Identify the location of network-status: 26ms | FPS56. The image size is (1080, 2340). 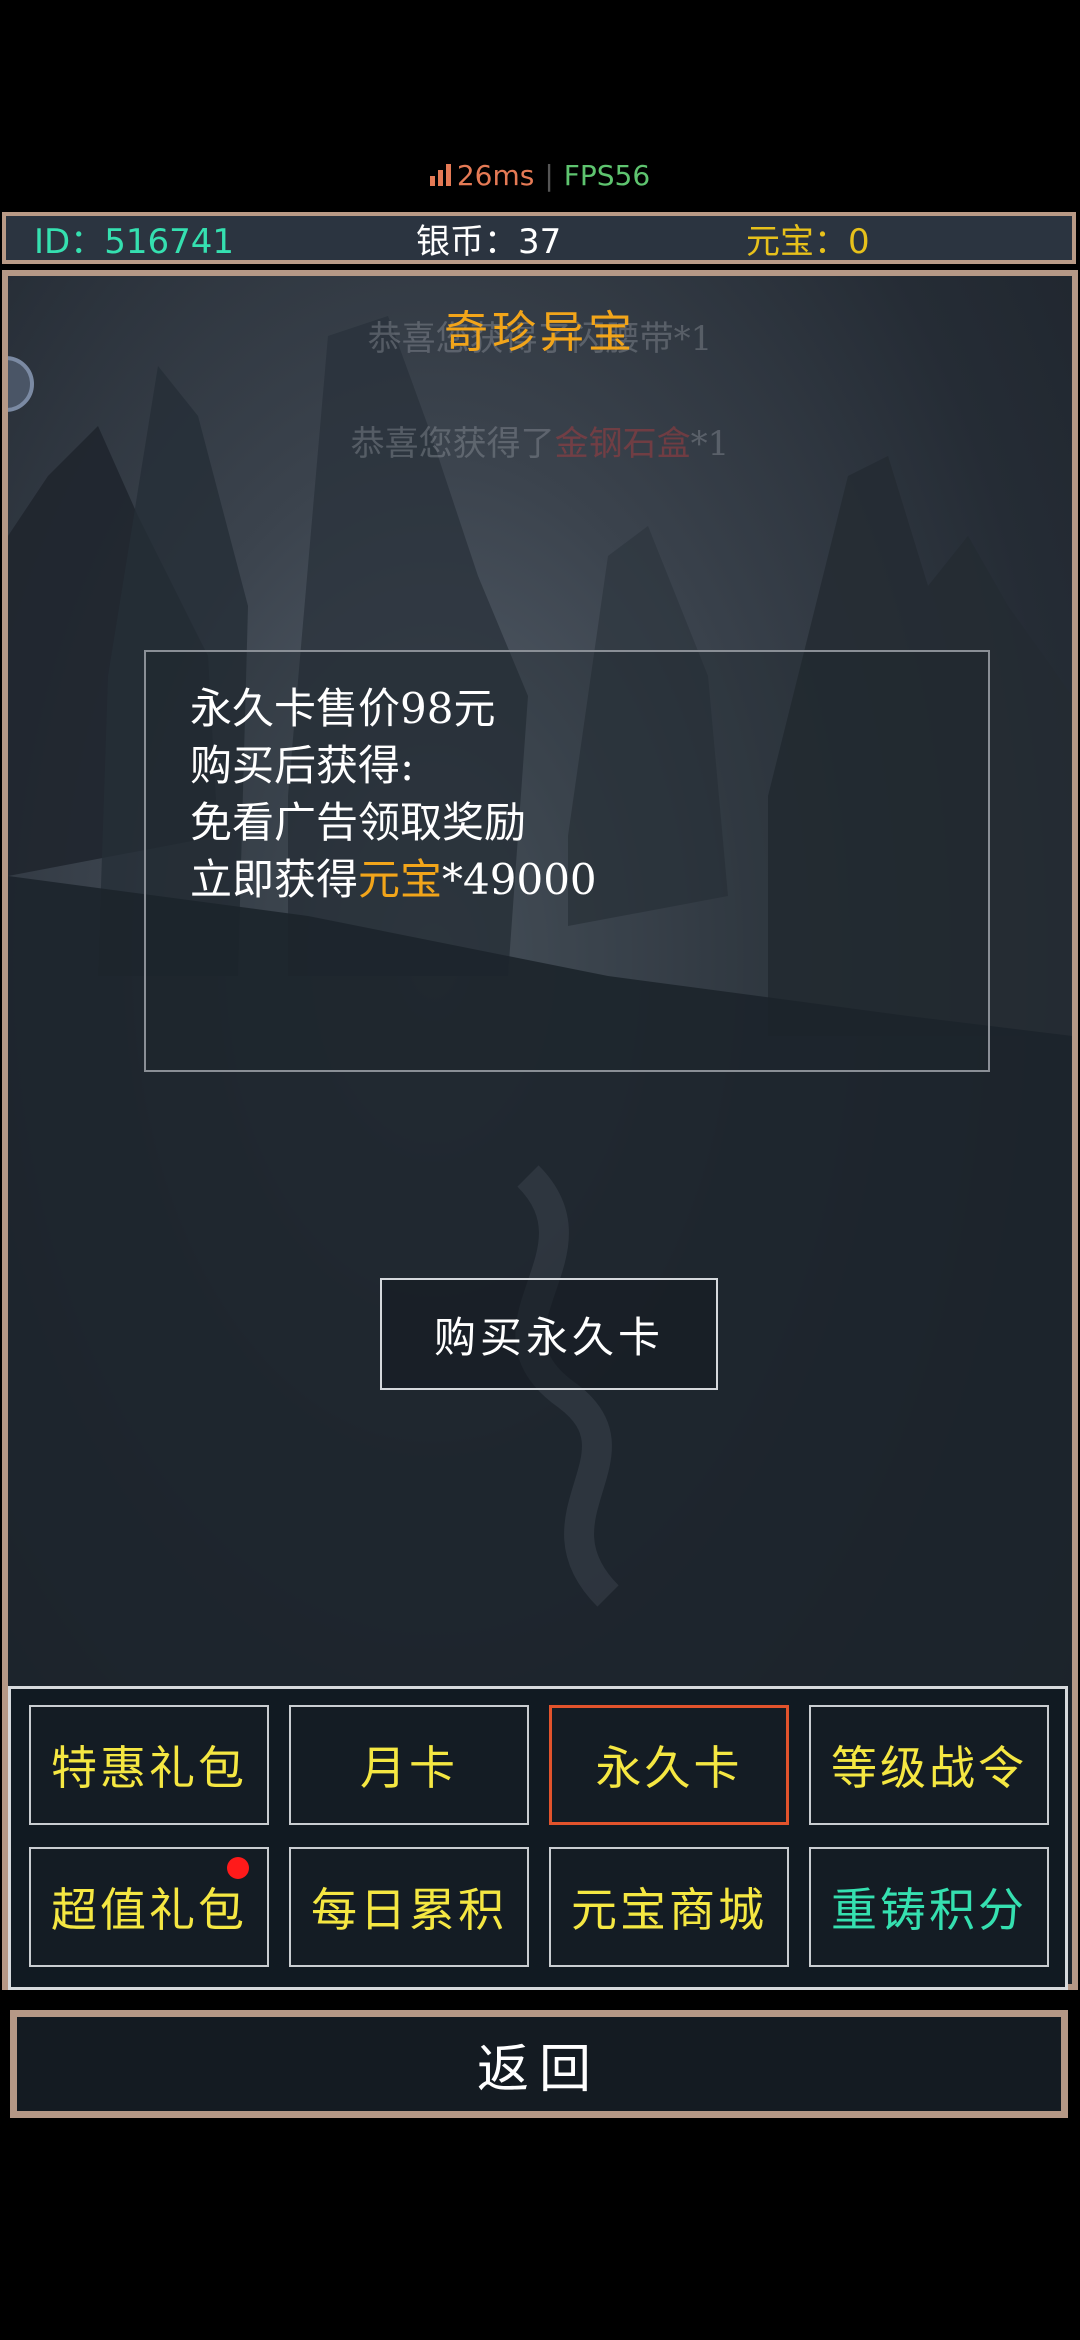
(540, 175).